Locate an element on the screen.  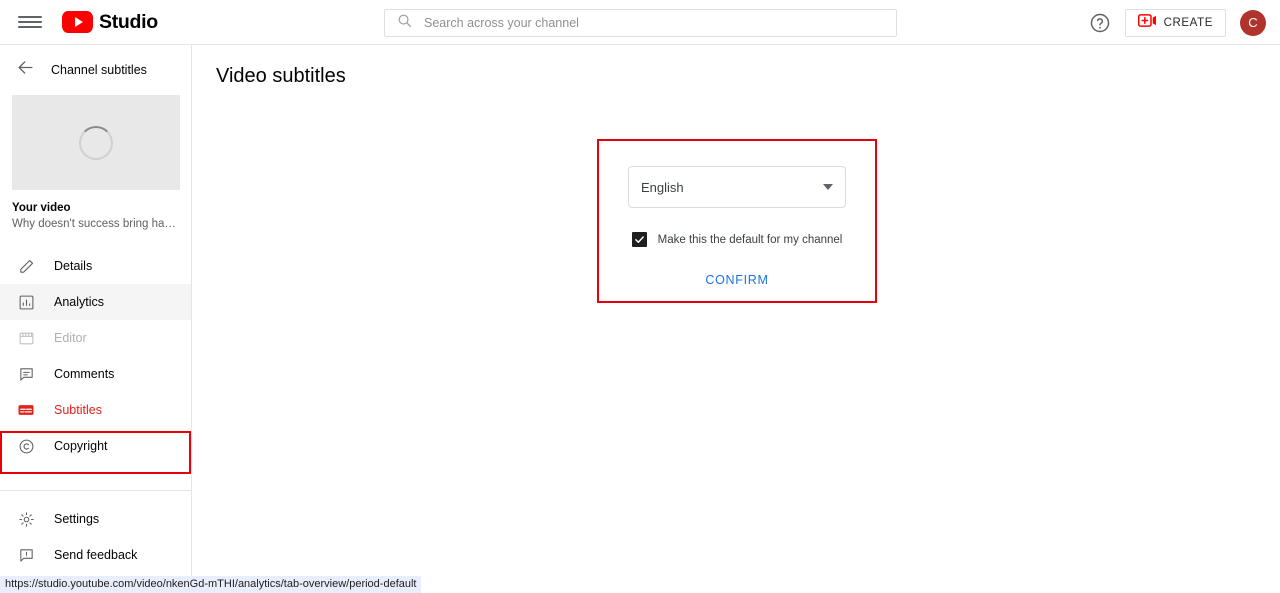
video-thumbnail is located at coordinates (96, 142).